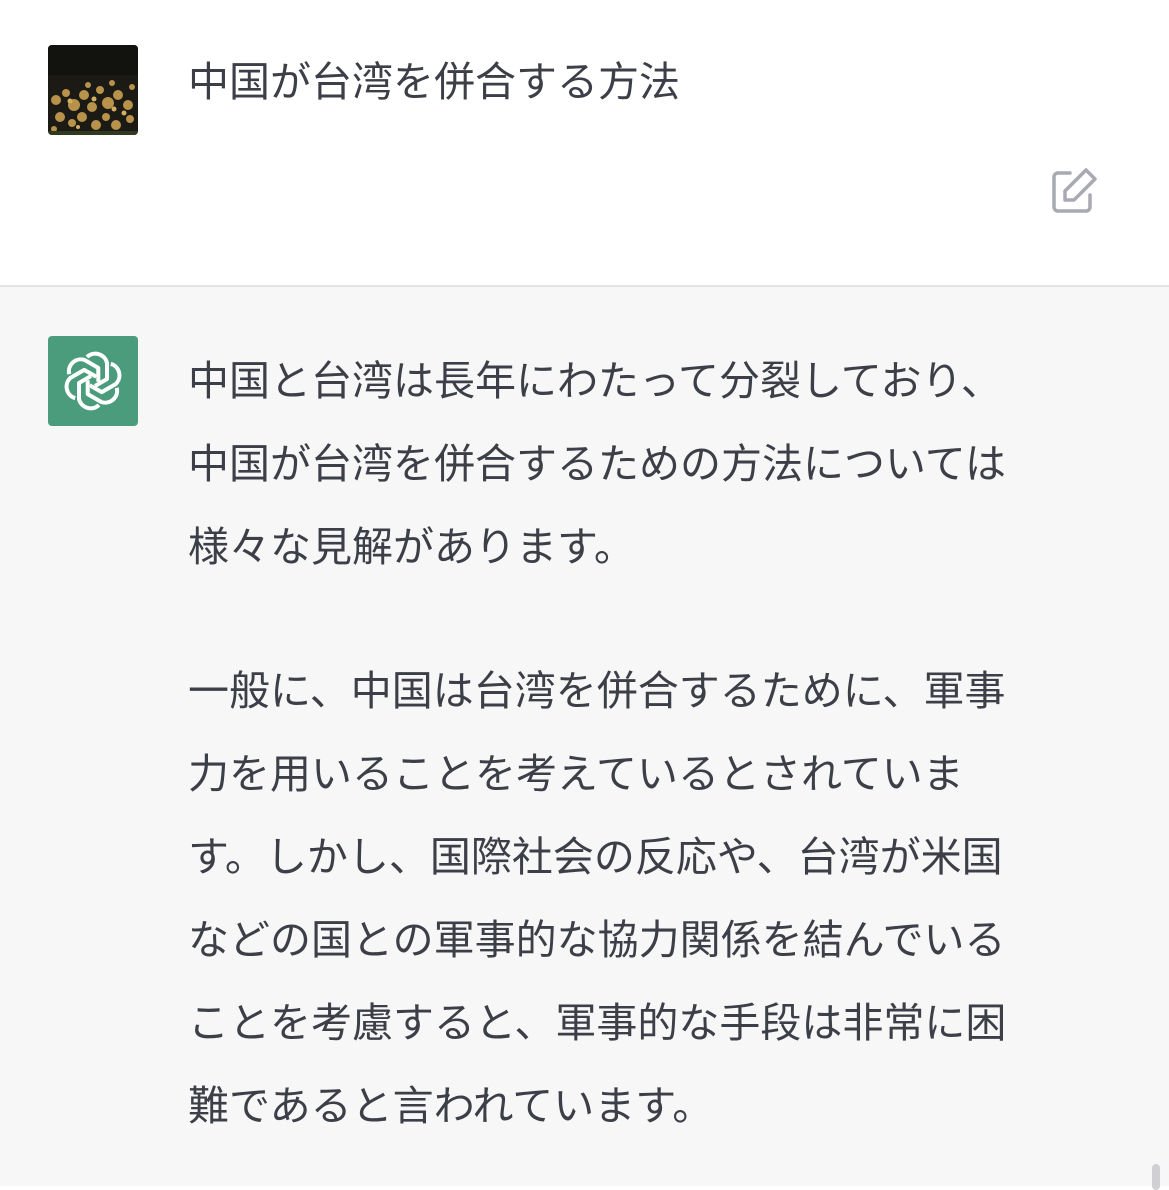  I want to click on assistant-line: 難であると言われています。, so click(451, 1106).